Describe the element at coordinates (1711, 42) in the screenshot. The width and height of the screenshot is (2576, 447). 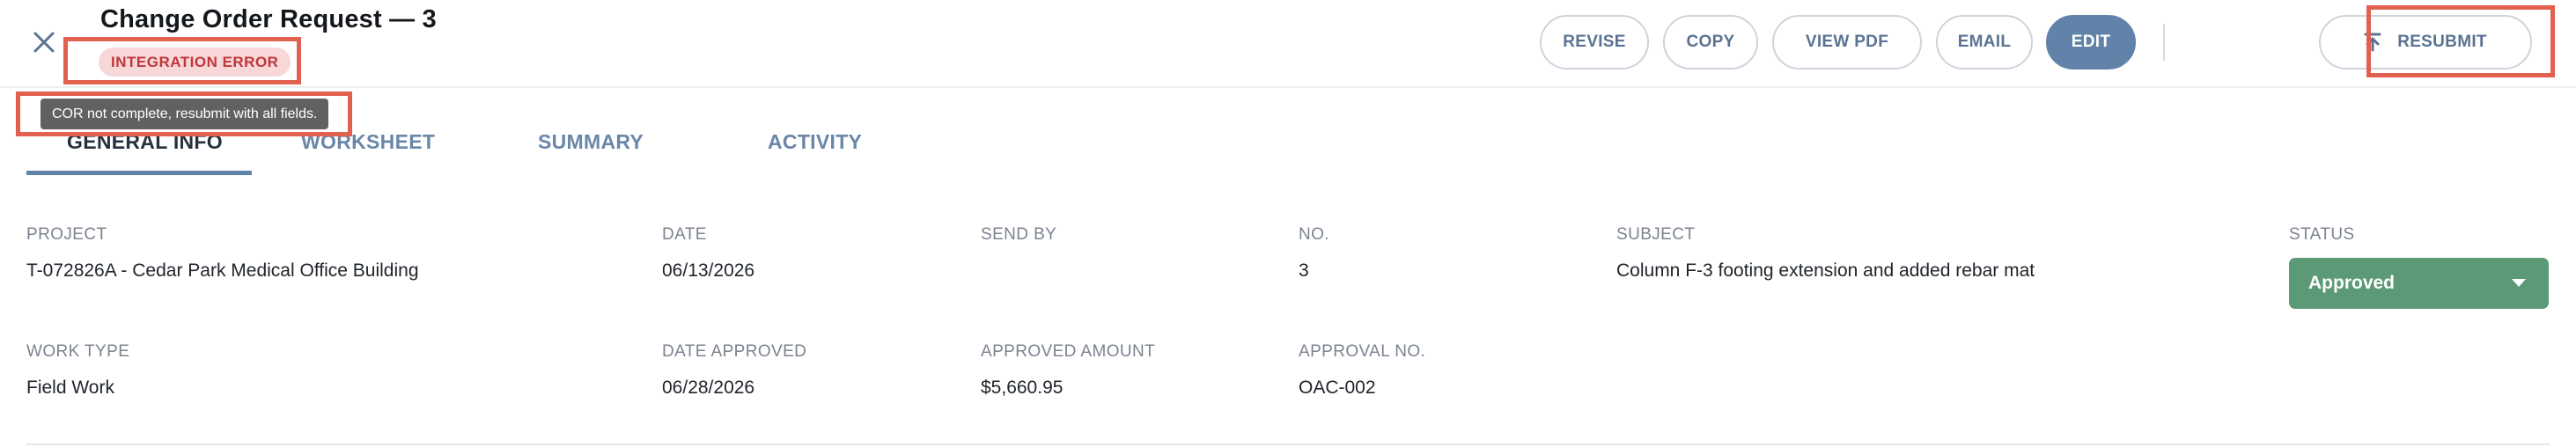
I see `copy-button: COPY` at that location.